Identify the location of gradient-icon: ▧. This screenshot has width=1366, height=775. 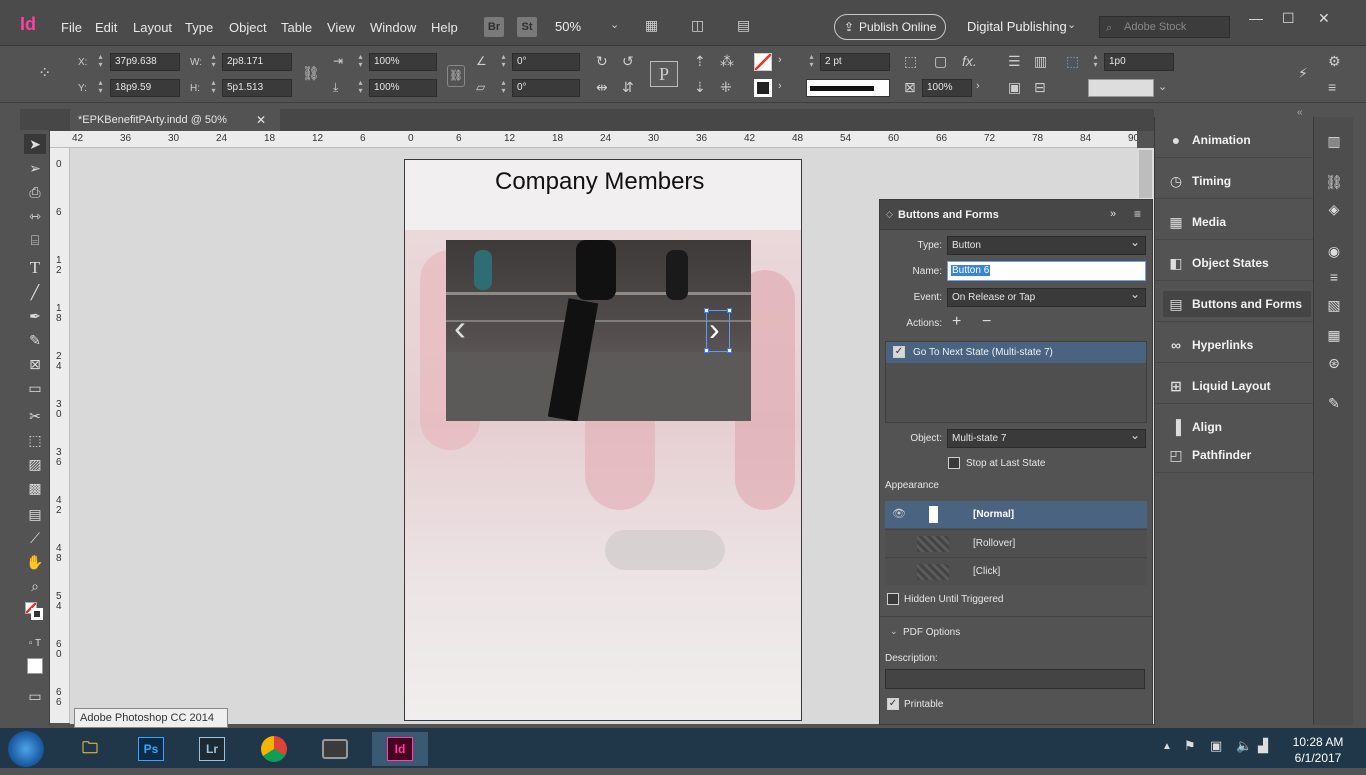
(1334, 305).